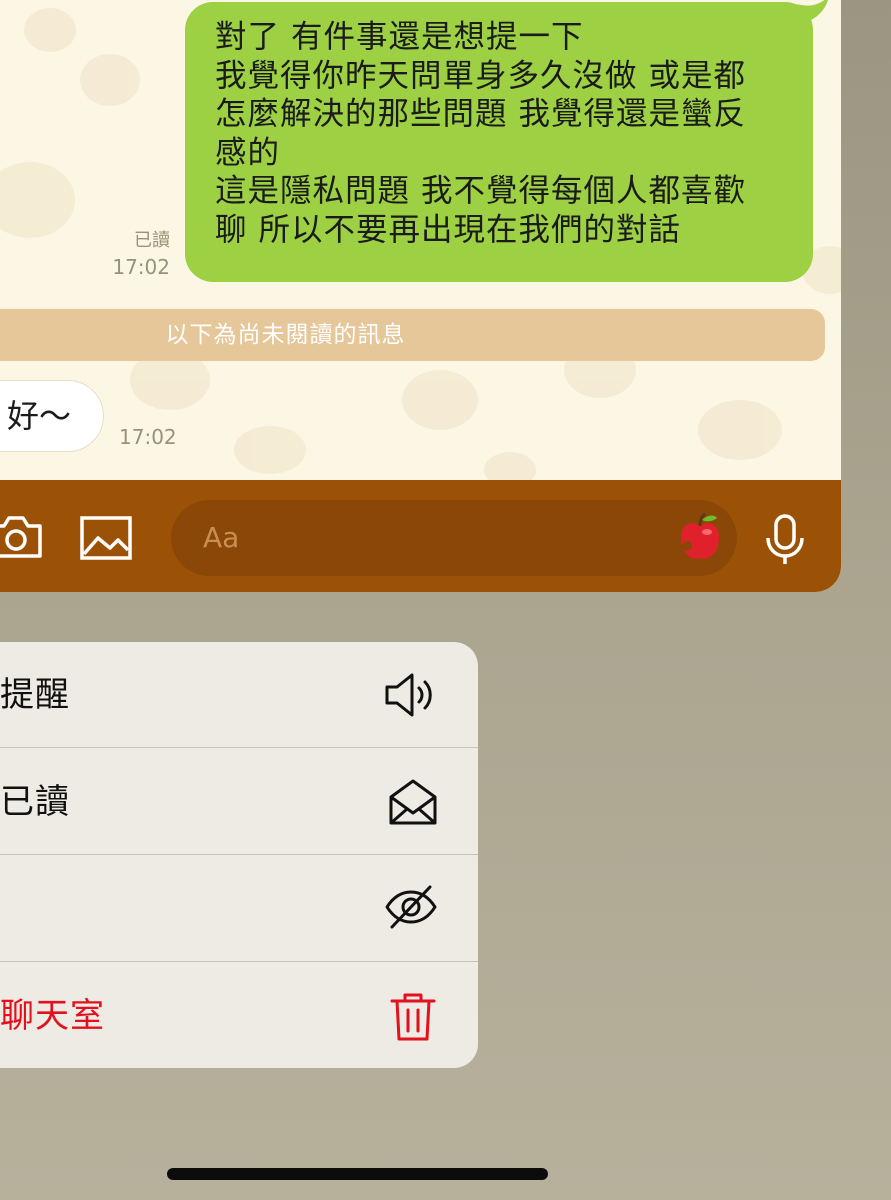  Describe the element at coordinates (52, 1016) in the screenshot. I see `menu-item-label: 聊天室` at that location.